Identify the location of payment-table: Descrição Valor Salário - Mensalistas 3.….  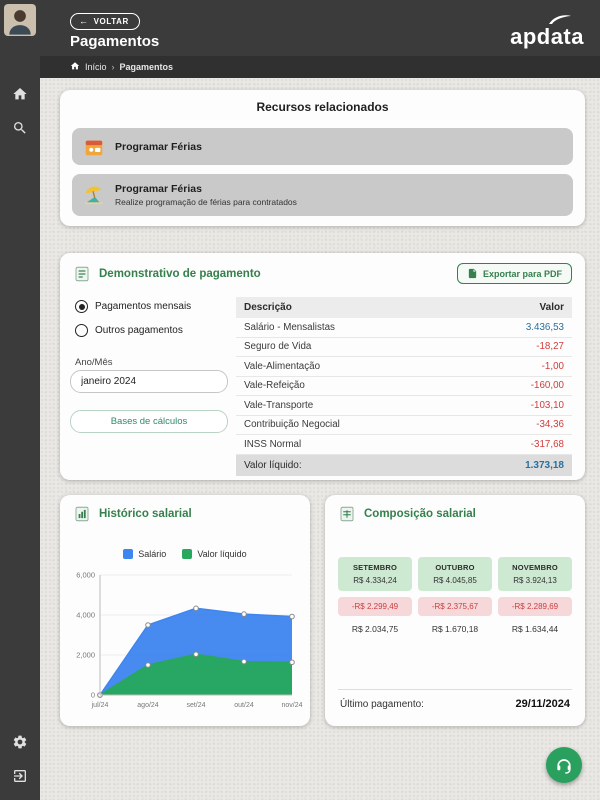
(404, 386).